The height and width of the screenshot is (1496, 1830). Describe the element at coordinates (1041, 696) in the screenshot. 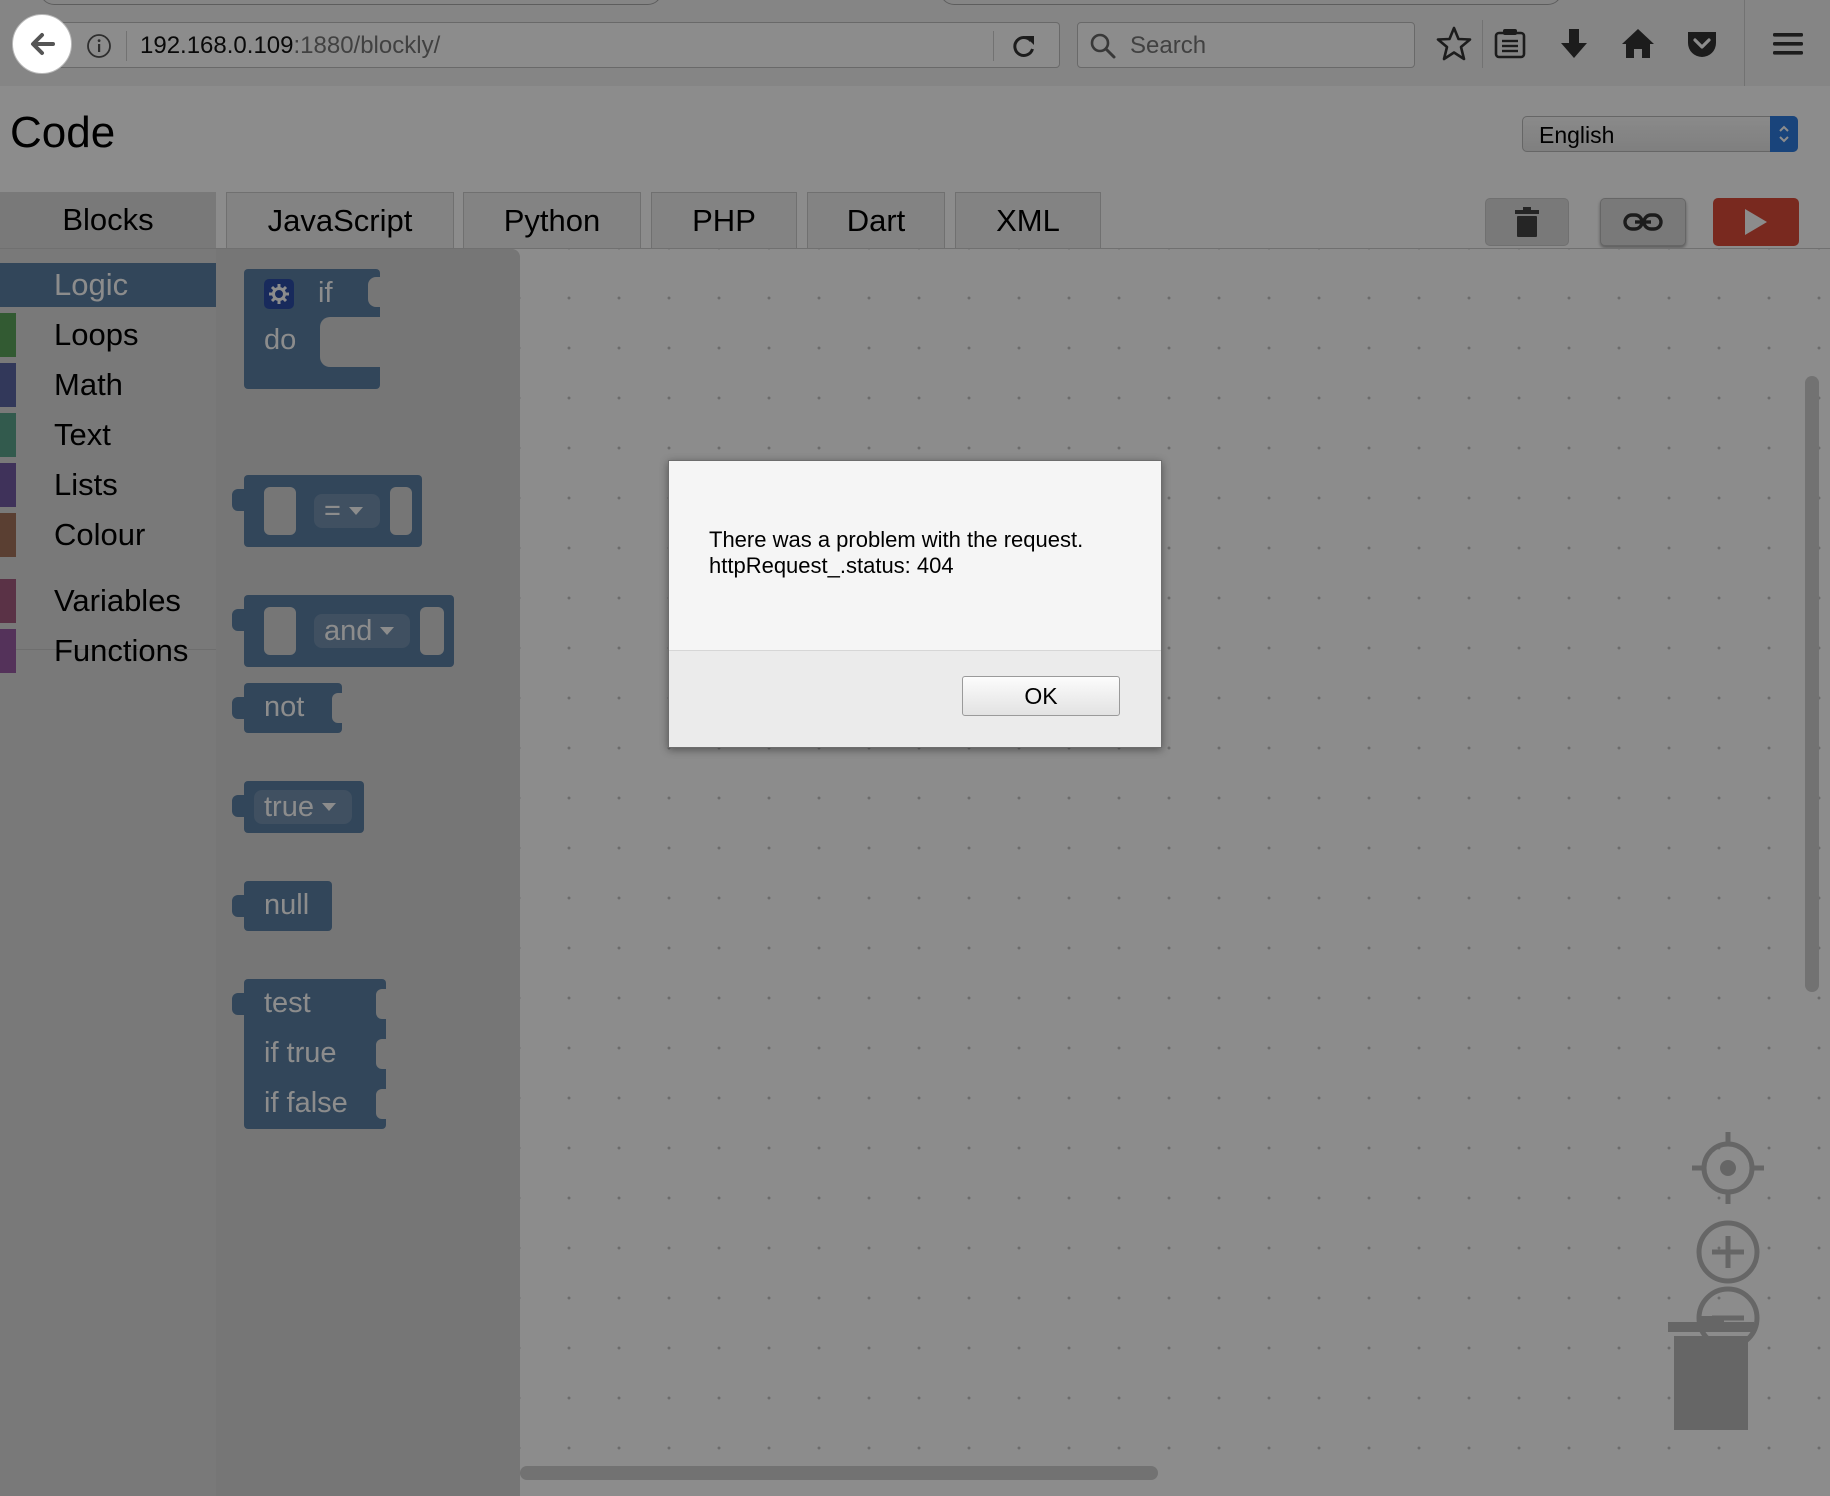

I see `ok-button: OK` at that location.